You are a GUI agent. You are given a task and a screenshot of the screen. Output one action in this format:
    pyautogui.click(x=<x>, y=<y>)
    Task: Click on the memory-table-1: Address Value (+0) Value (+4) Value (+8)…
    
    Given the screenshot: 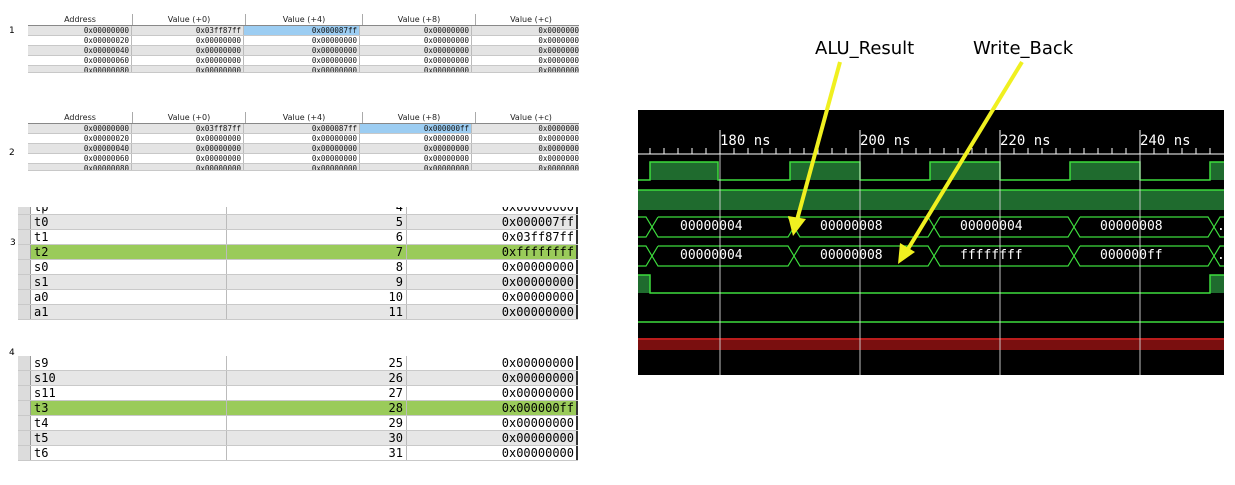 What is the action you would take?
    pyautogui.click(x=303, y=43)
    